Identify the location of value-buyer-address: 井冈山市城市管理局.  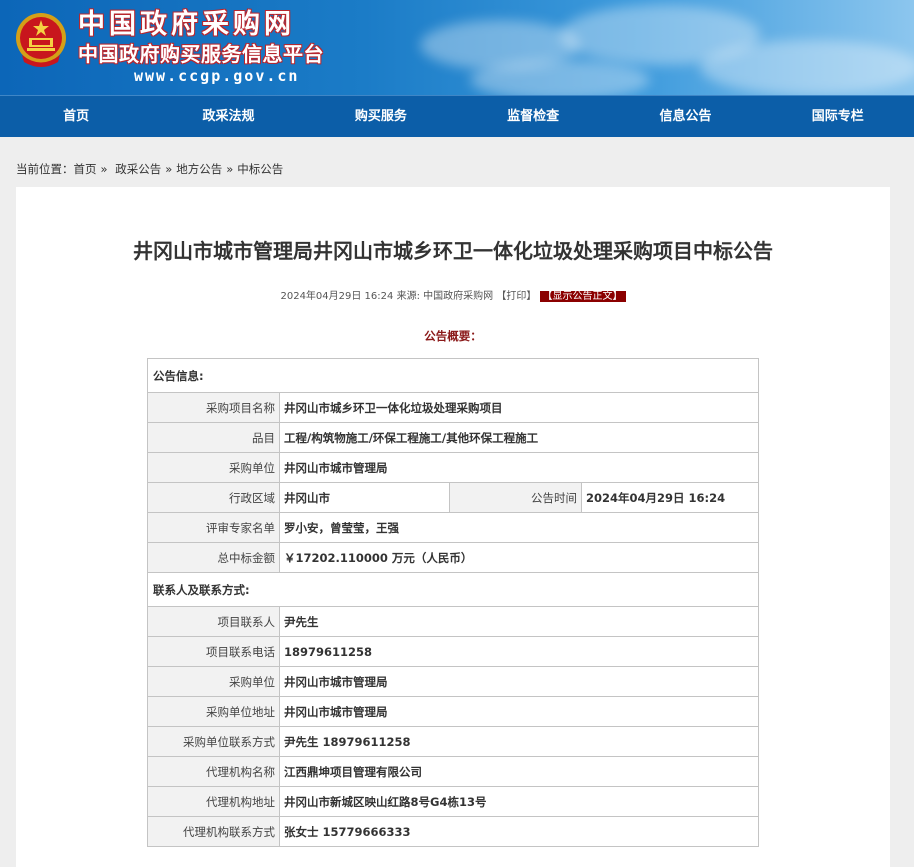
(519, 711).